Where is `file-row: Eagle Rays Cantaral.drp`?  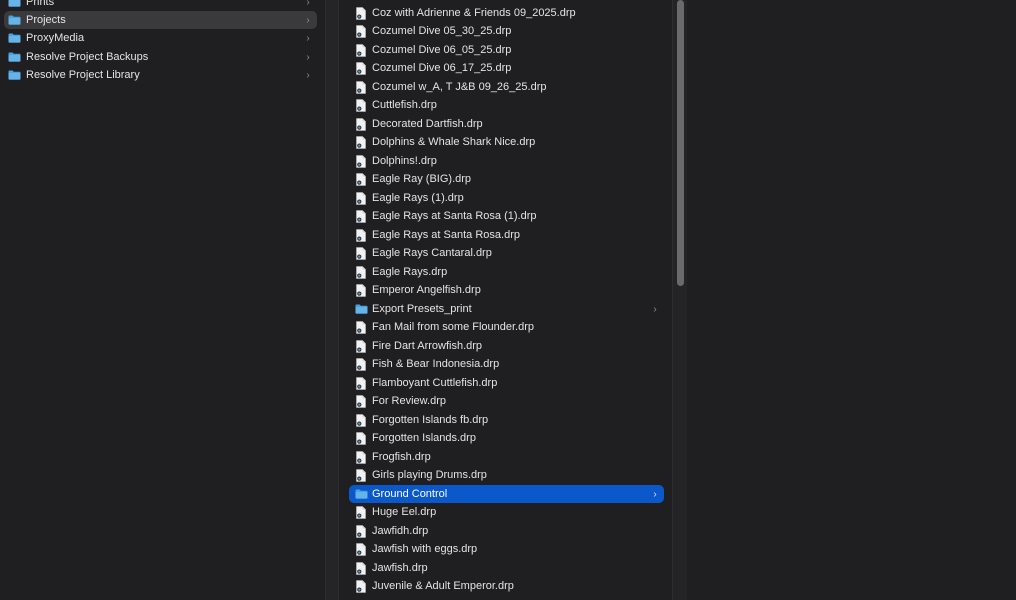 file-row: Eagle Rays Cantaral.drp is located at coordinates (506, 253).